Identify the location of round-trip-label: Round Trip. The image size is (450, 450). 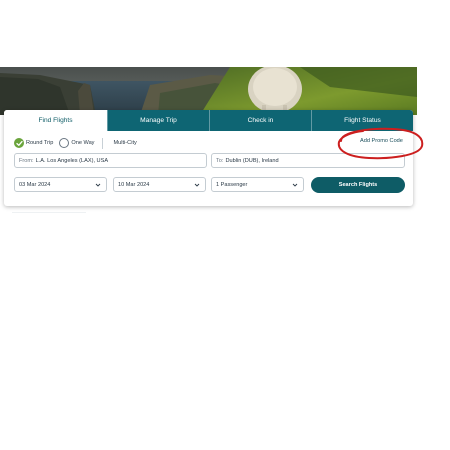
(40, 143).